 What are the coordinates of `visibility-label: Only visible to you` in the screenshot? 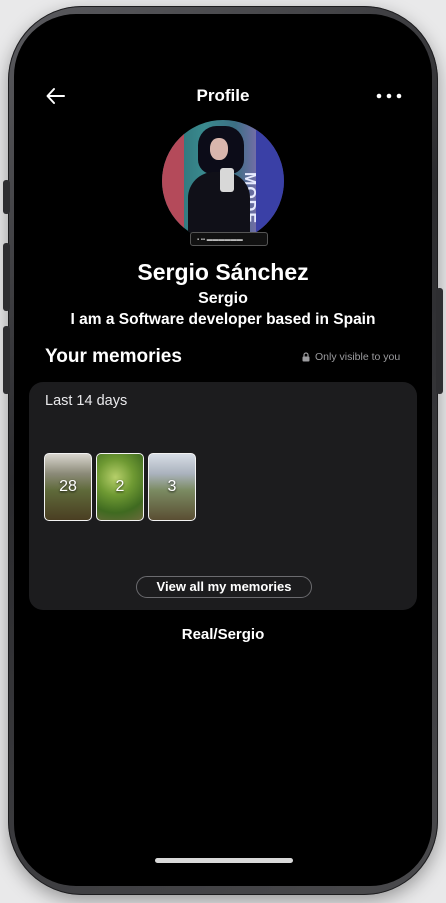 It's located at (358, 357).